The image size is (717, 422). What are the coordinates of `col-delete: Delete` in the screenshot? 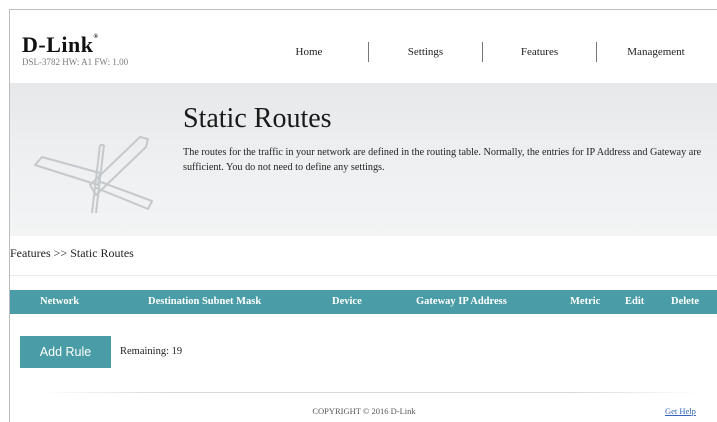 It's located at (685, 301).